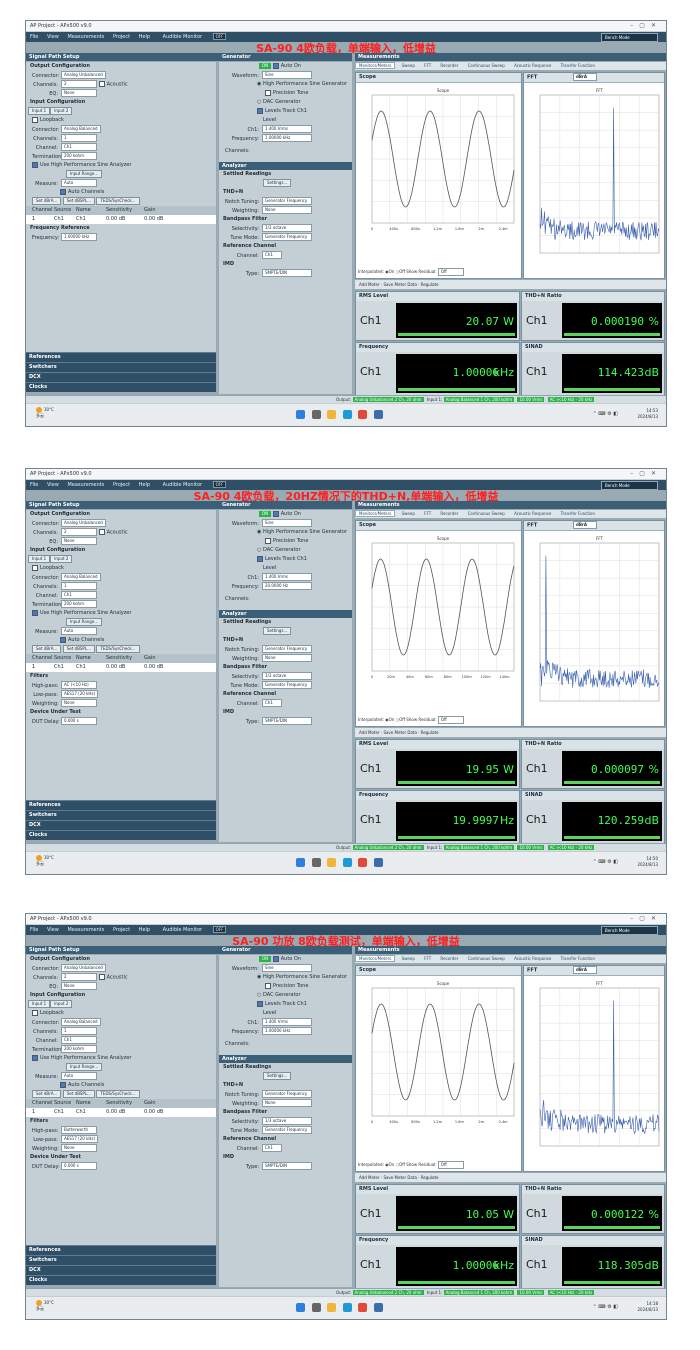 This screenshot has height=1350, width=700. I want to click on settled-readings-header: Settled Readings, so click(285, 174).